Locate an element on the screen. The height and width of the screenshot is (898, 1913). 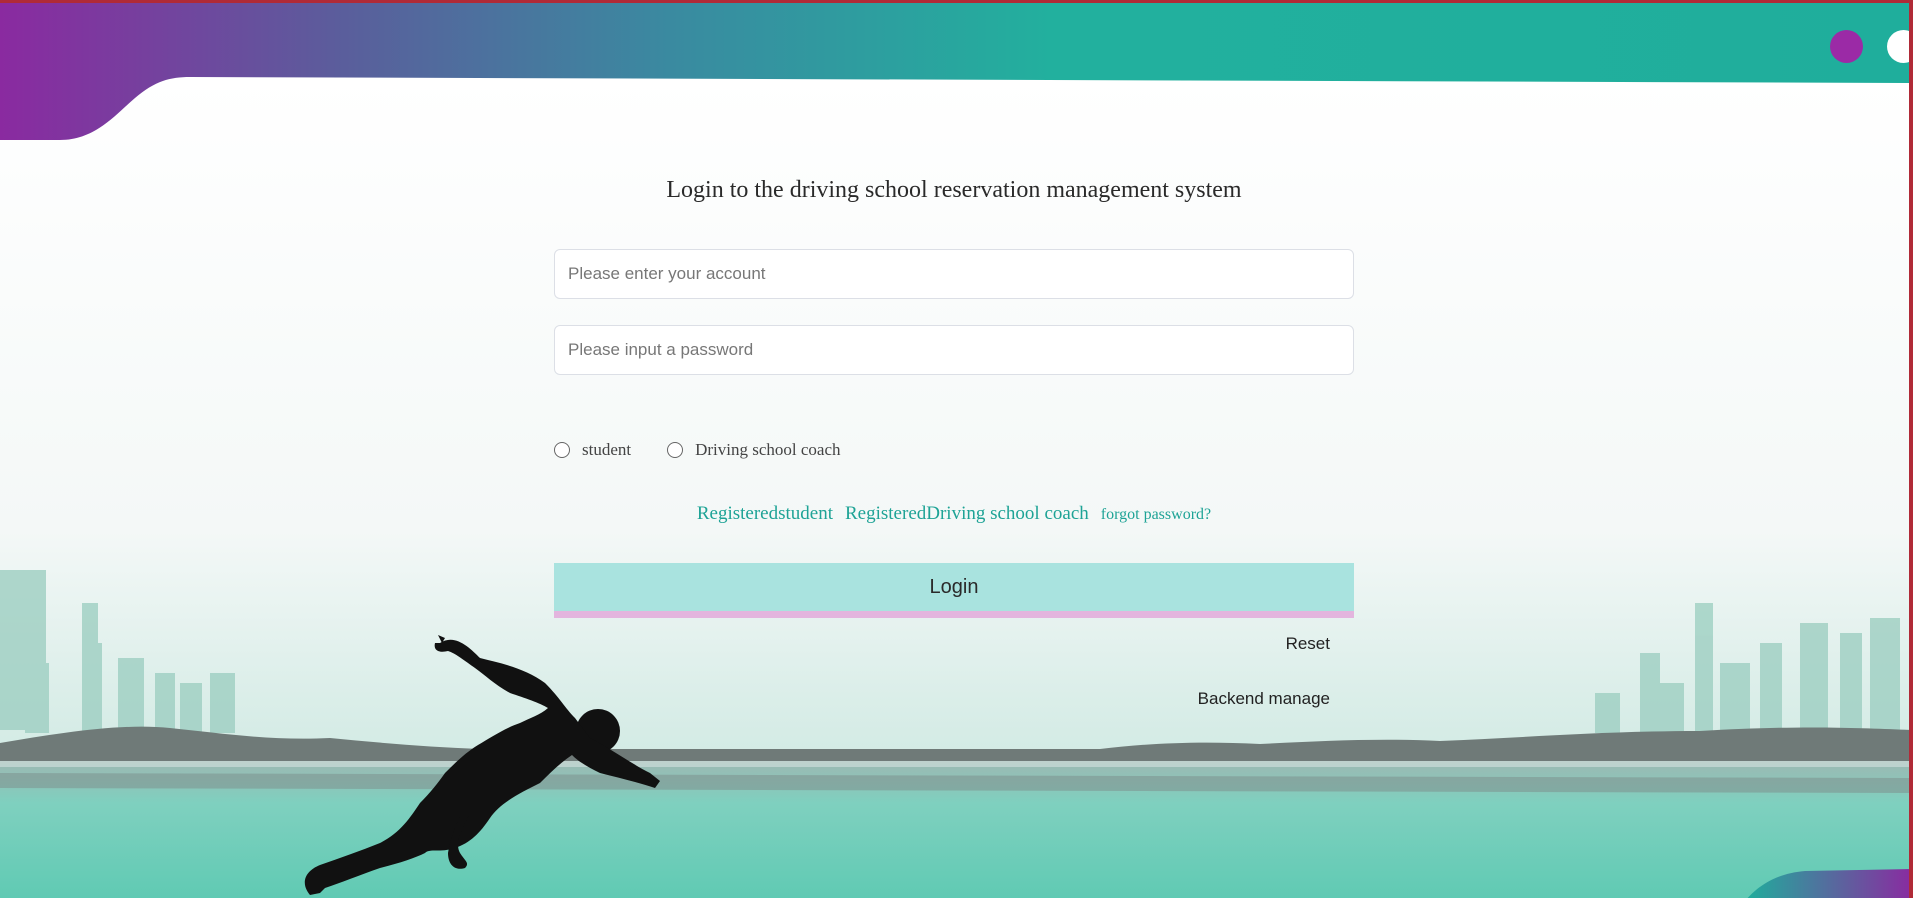
window-dot-white is located at coordinates (1900, 46).